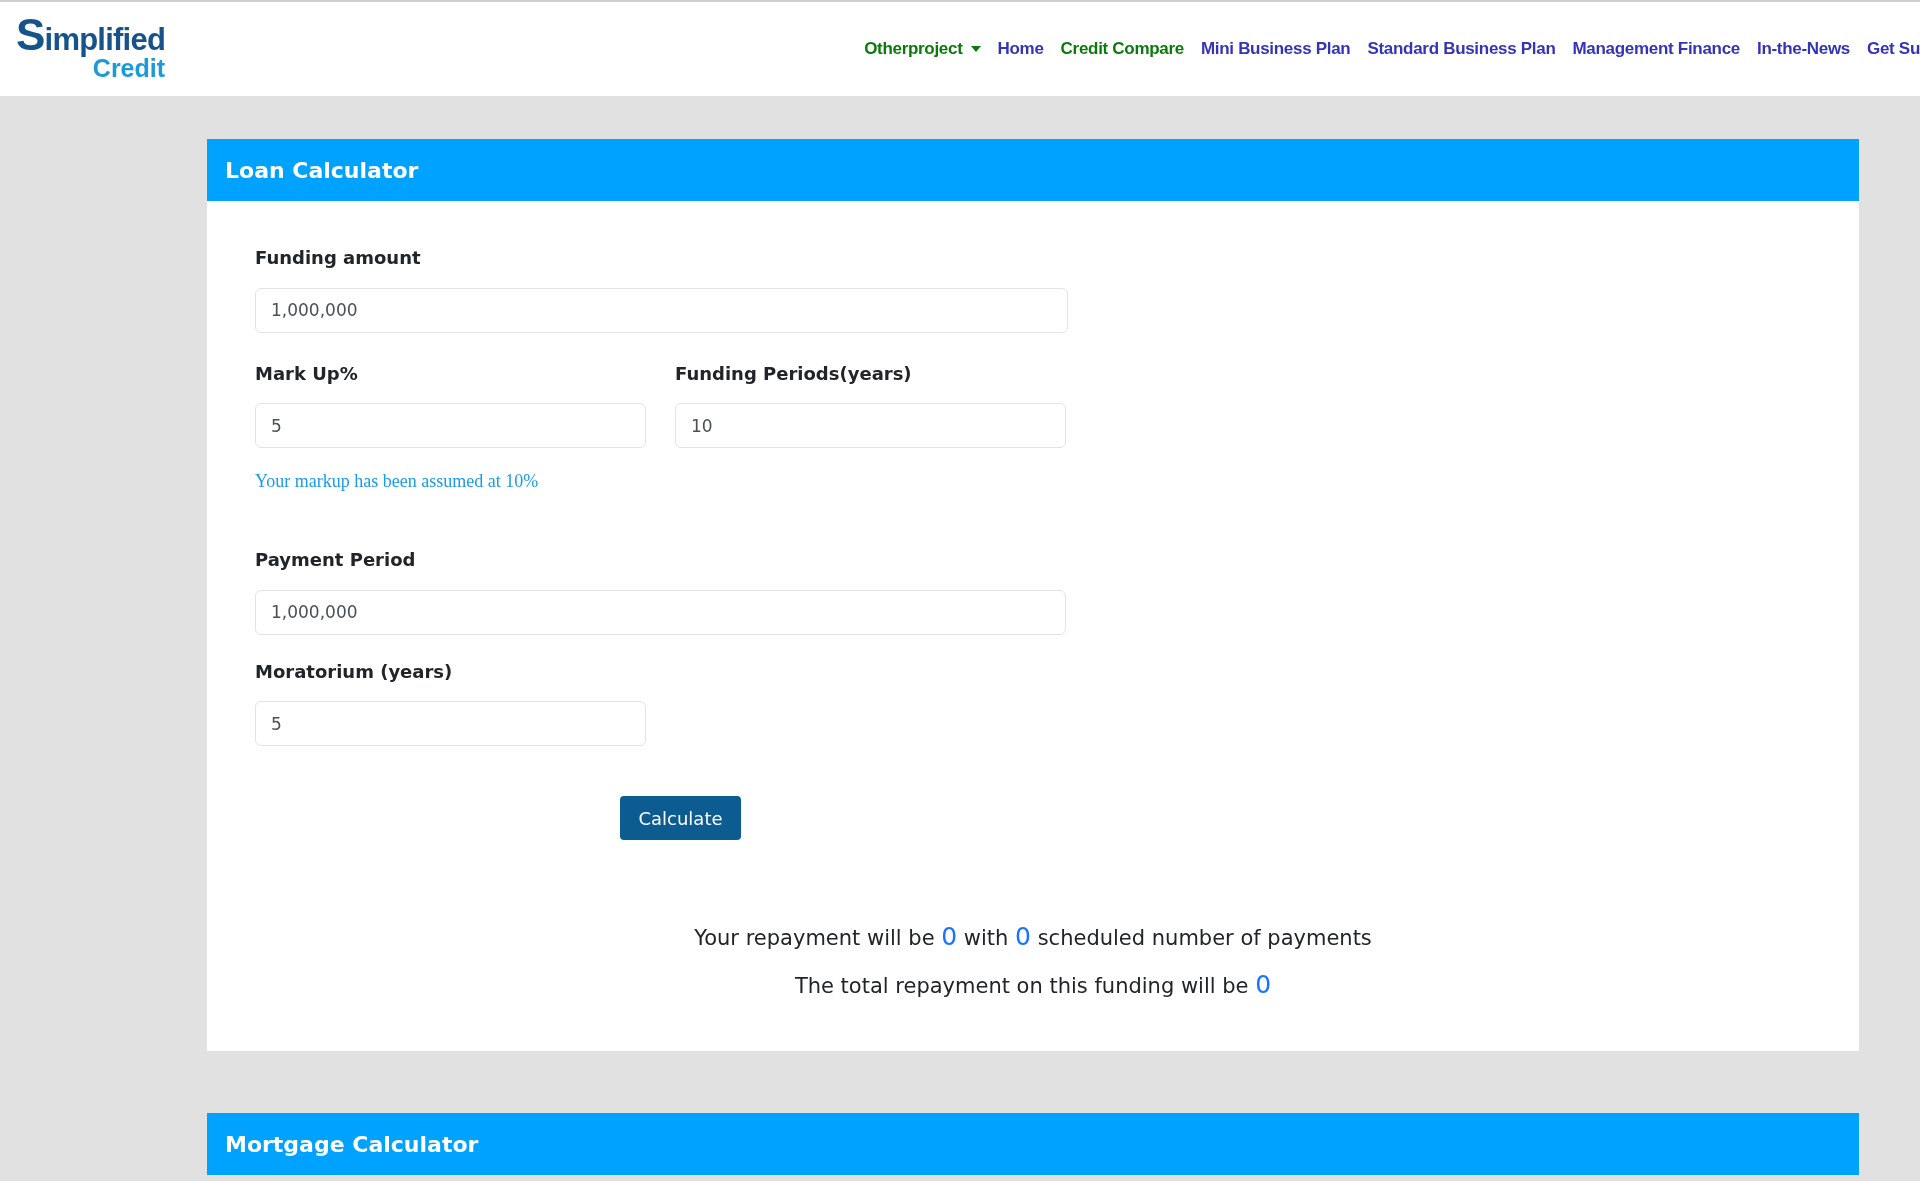 The width and height of the screenshot is (1920, 1181). Describe the element at coordinates (1122, 49) in the screenshot. I see `nav-link: Credit Compare` at that location.